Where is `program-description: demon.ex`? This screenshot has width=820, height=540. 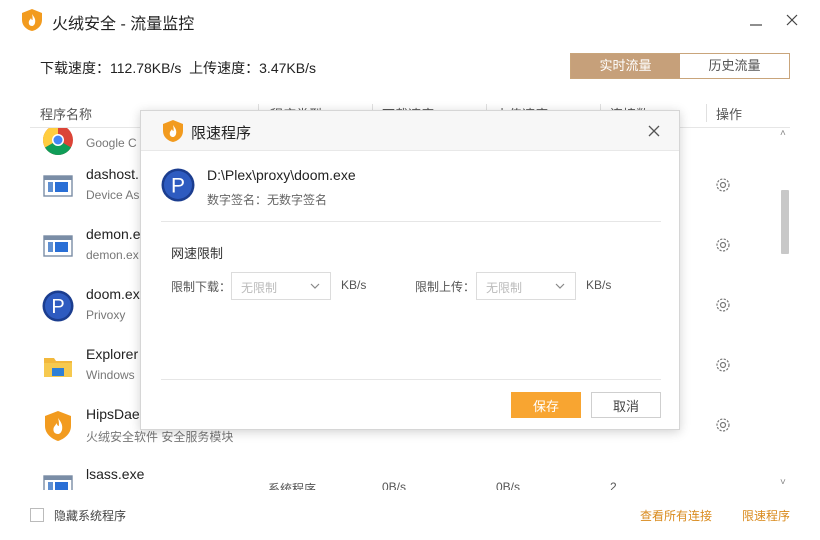 program-description: demon.ex is located at coordinates (112, 255).